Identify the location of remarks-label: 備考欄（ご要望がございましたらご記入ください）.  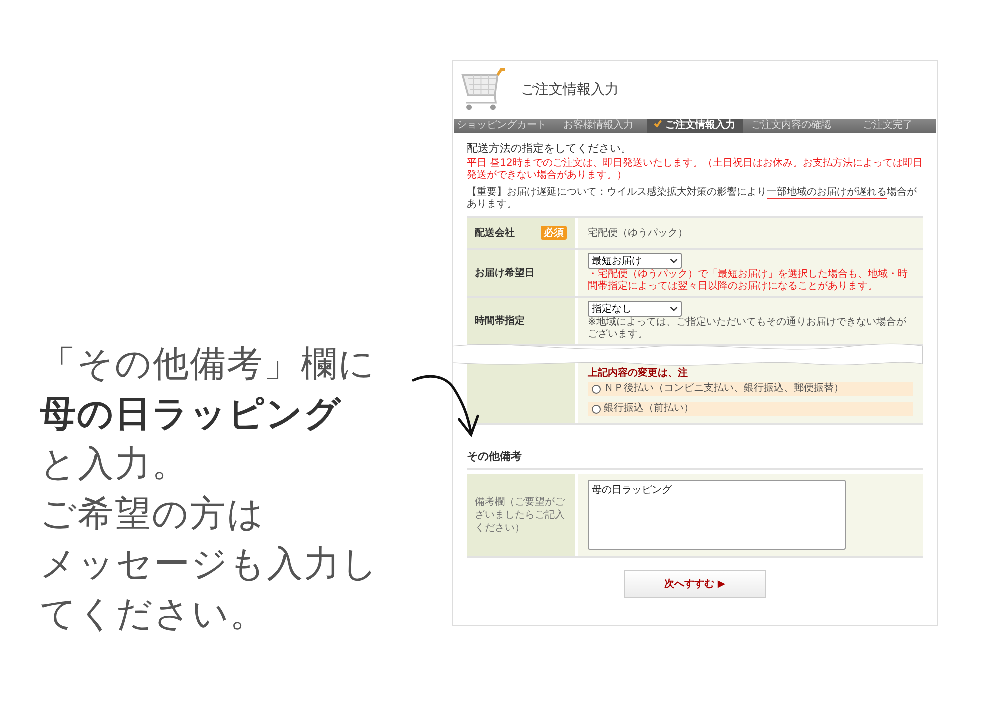
(521, 515).